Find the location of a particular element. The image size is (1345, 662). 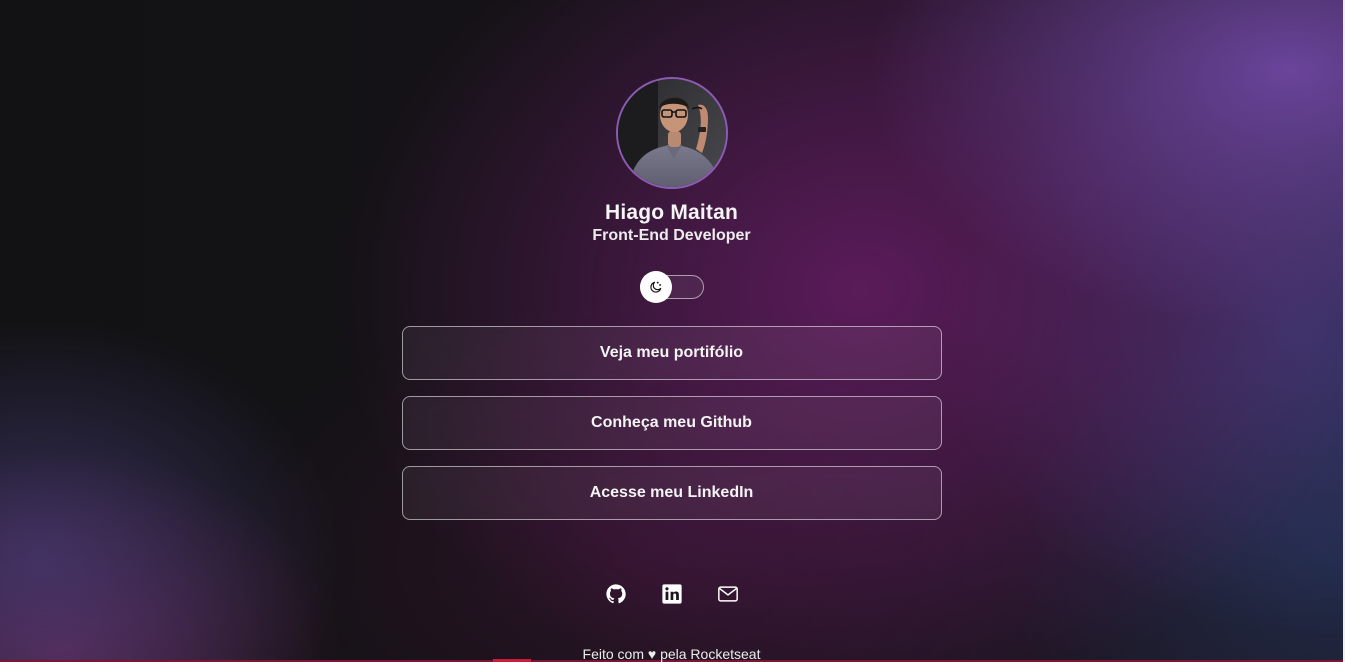

linkedin-social-link is located at coordinates (672, 594).